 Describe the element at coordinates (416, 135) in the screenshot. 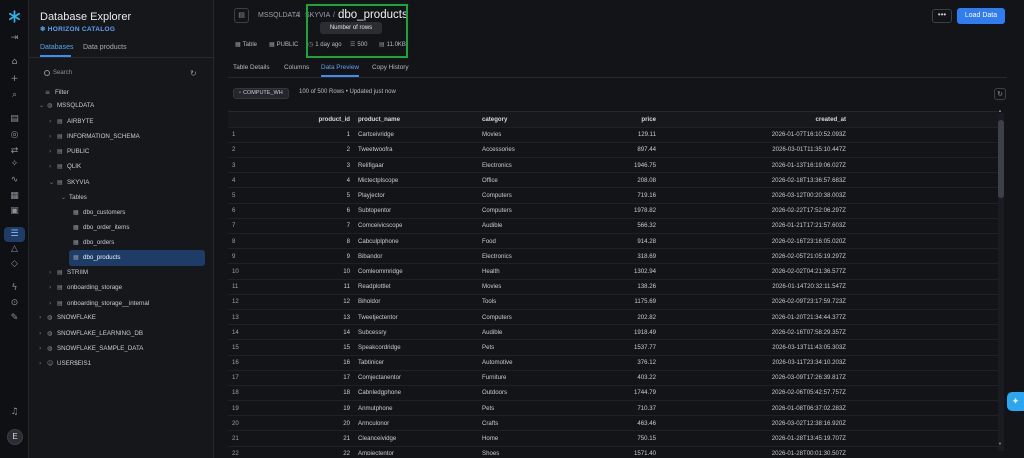

I see `table-cell: Cartceivridge` at that location.